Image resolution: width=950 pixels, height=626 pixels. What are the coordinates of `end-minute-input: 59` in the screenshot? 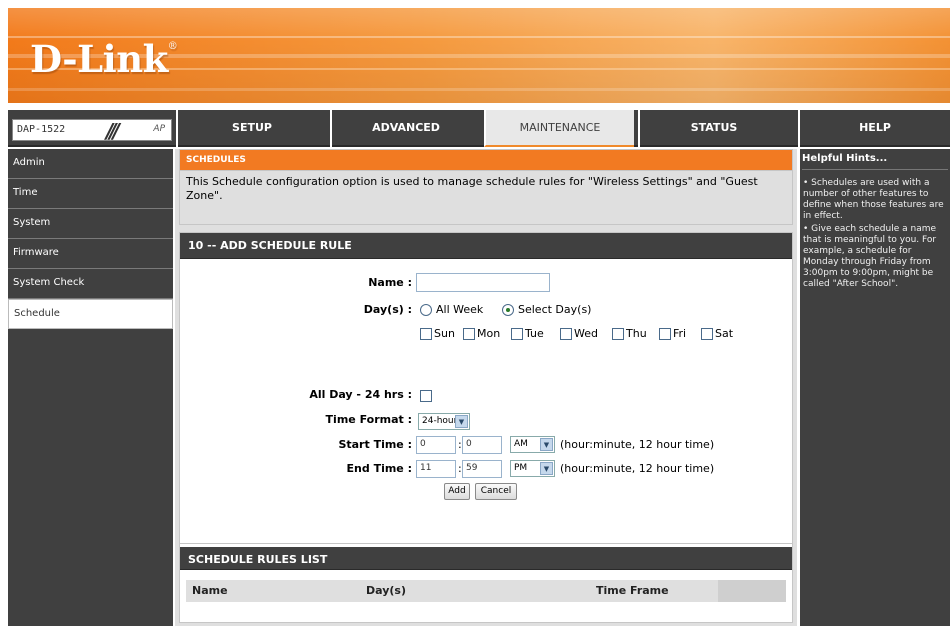 It's located at (482, 469).